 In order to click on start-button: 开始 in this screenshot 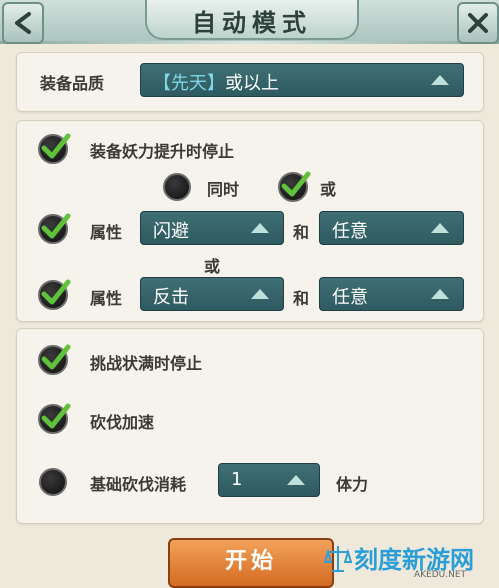, I will do `click(251, 563)`.